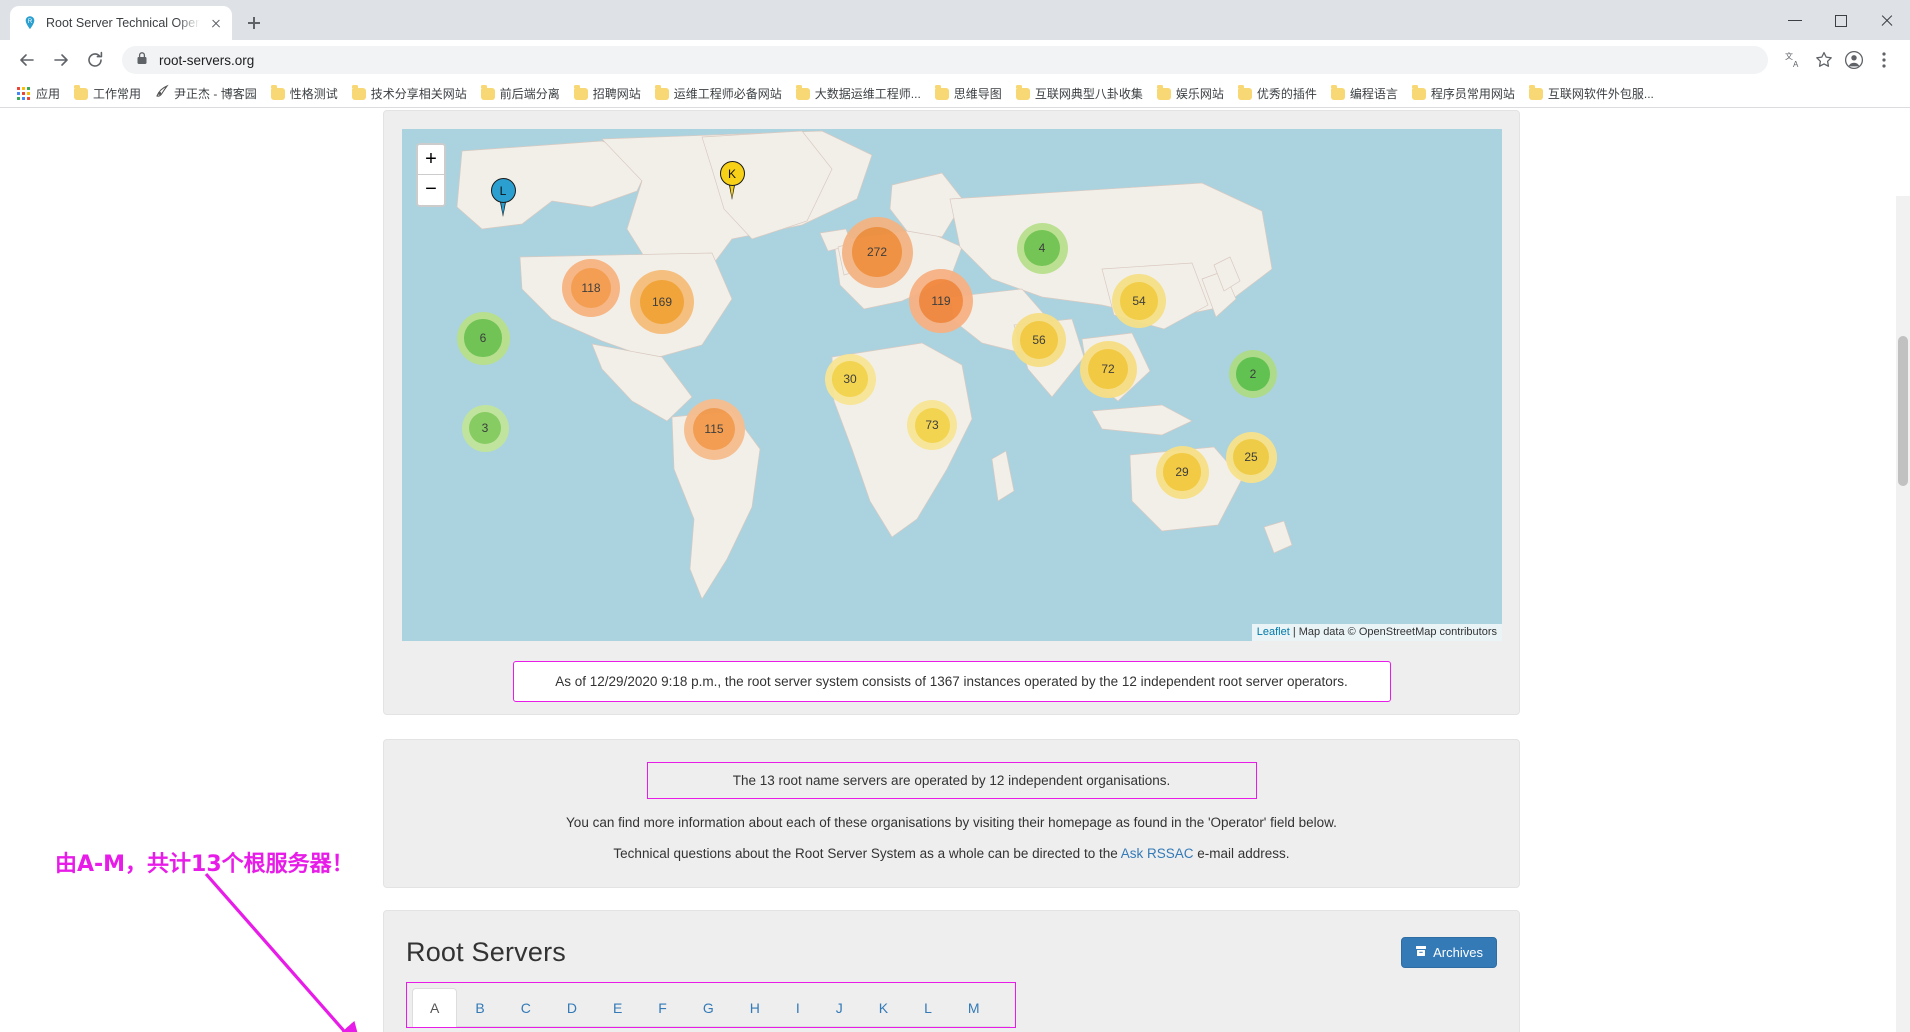  Describe the element at coordinates (968, 93) in the screenshot. I see `bookmark-item: 思维导图` at that location.